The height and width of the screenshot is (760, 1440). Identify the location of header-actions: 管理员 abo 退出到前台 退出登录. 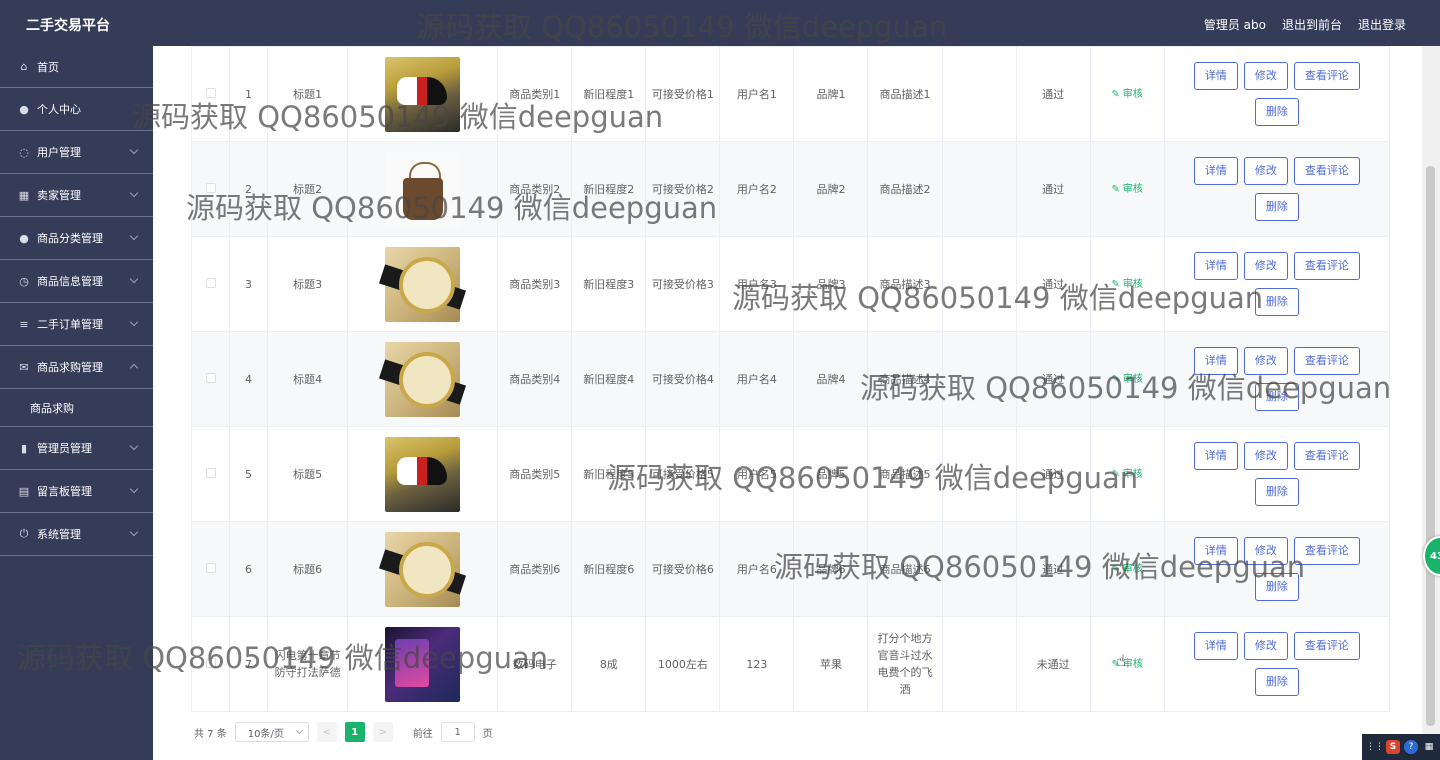
(1305, 24).